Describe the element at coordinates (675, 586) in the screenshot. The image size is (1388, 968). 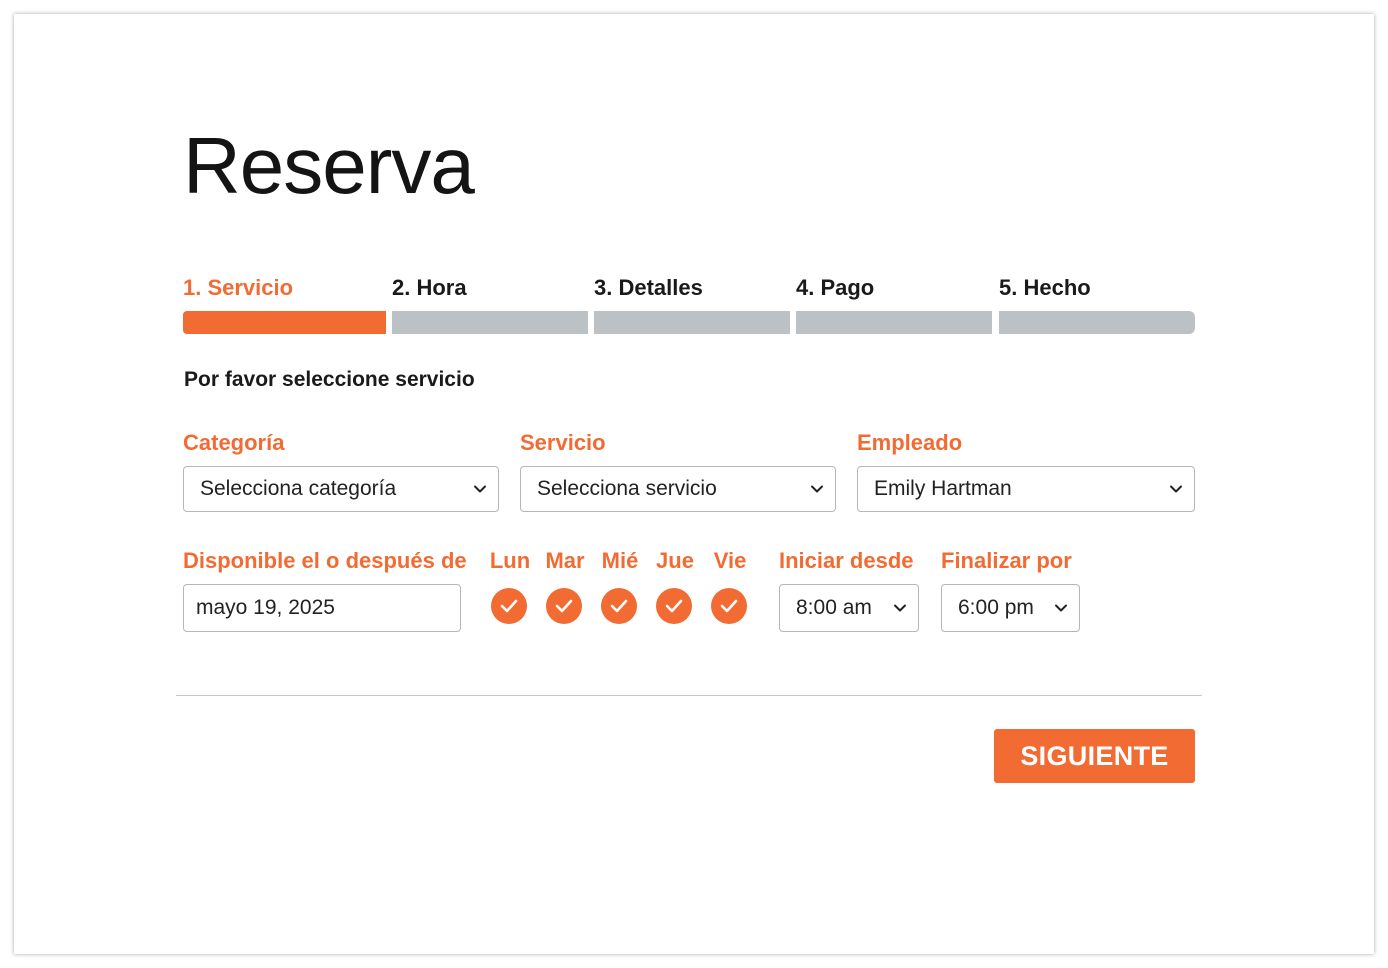
I see `day-jue: Jue` at that location.